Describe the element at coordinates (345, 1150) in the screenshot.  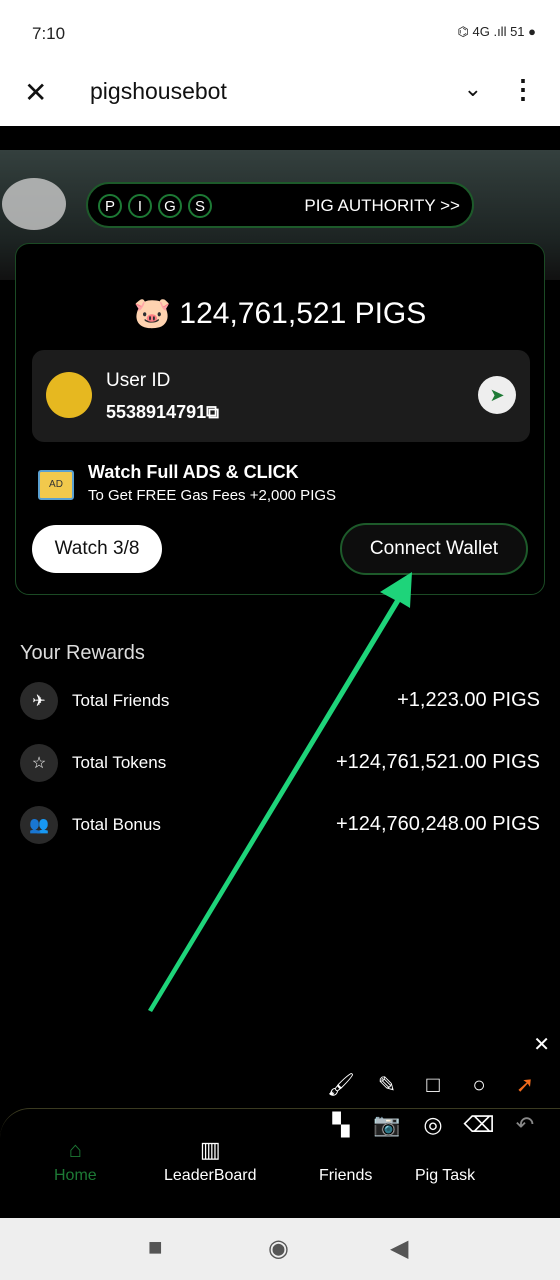
I see `friends-icon` at that location.